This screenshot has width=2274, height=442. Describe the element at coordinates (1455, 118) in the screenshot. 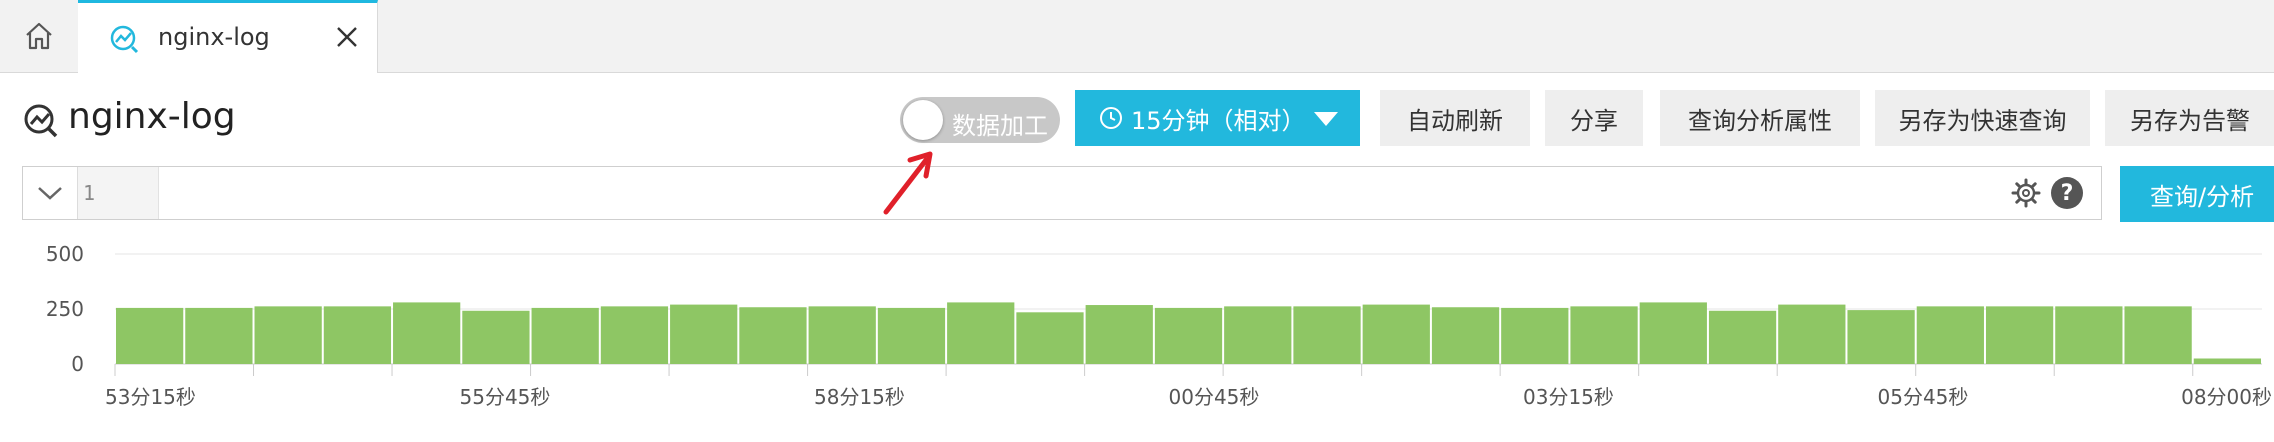

I see `auto-refresh-button: 自动刷新` at that location.